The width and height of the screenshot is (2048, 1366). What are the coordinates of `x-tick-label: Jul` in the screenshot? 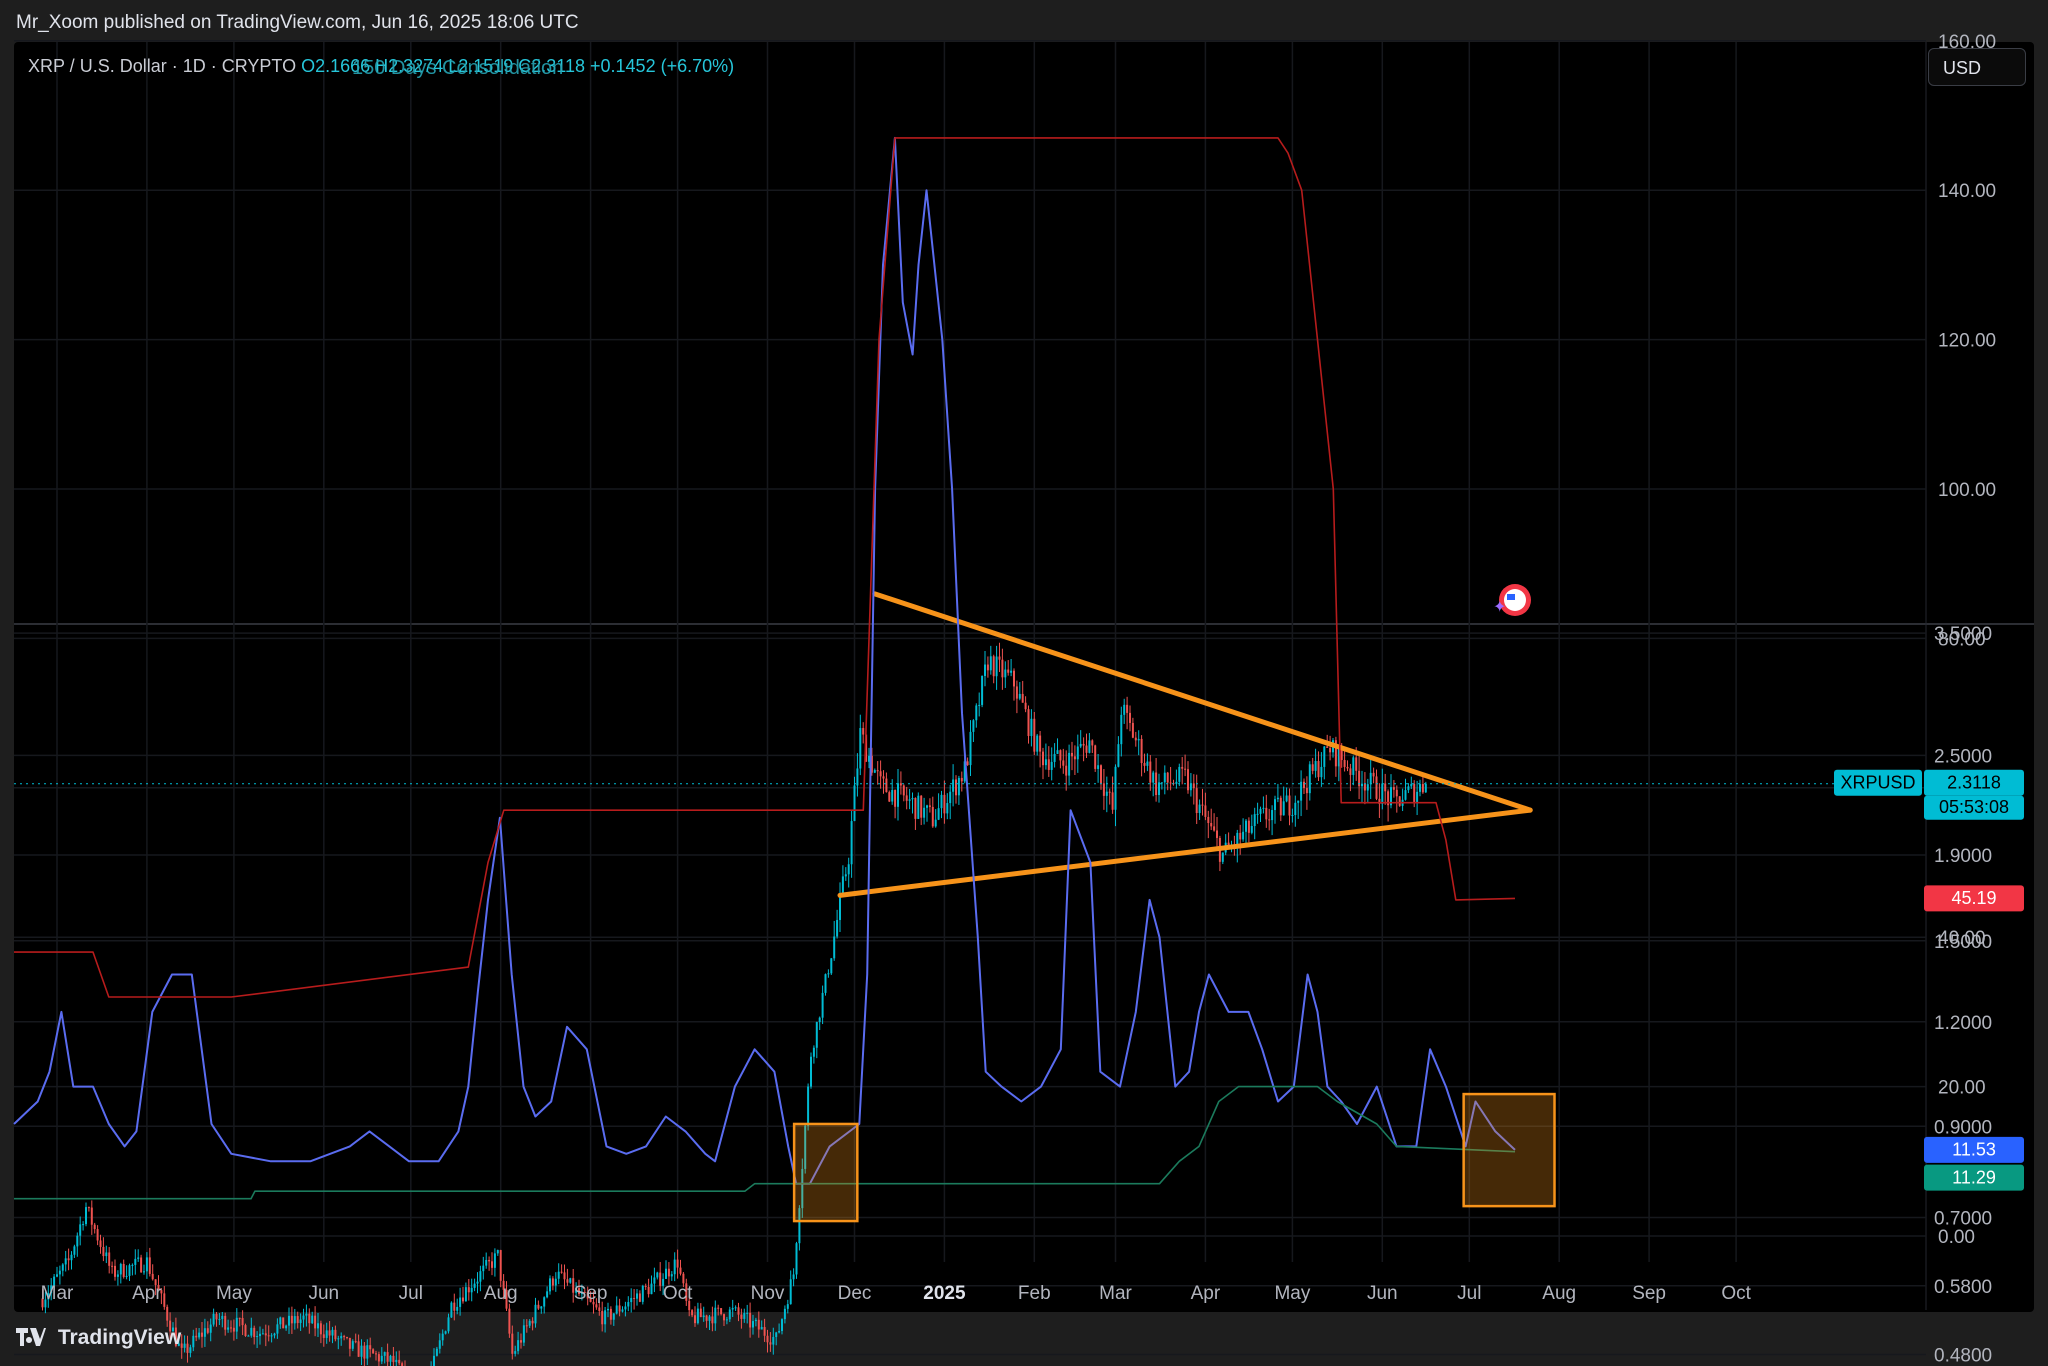 It's located at (411, 1293).